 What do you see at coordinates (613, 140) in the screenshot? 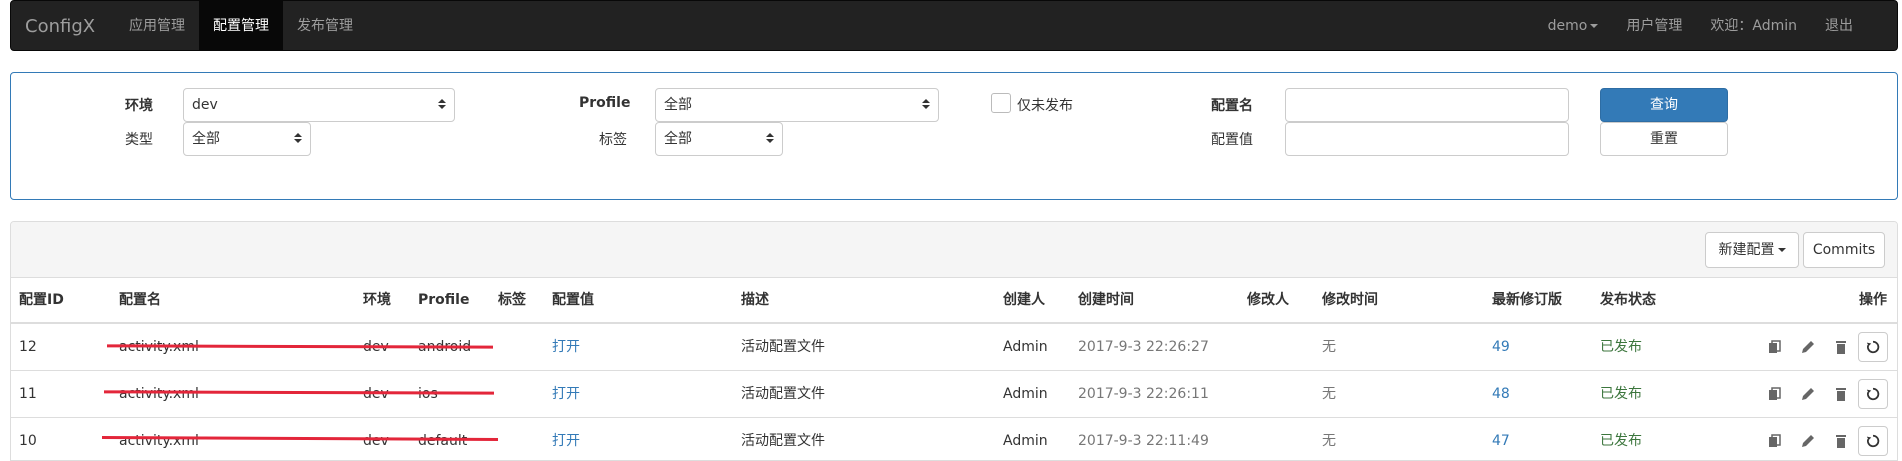
I see `tag-label: 标签` at bounding box center [613, 140].